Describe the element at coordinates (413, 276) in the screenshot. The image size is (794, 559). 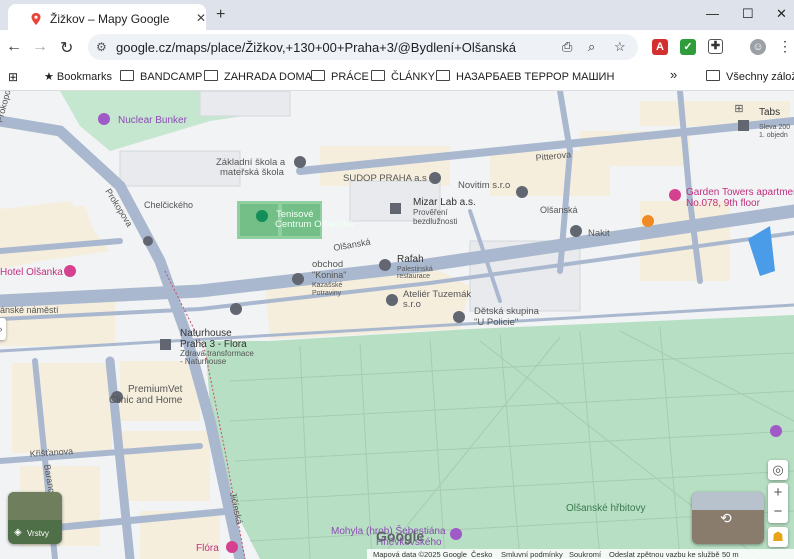
I see `poi-label: restaurace` at that location.